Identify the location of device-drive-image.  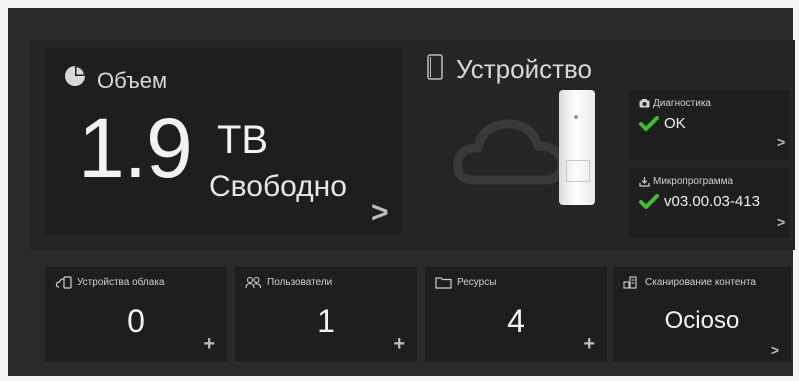
(577, 147).